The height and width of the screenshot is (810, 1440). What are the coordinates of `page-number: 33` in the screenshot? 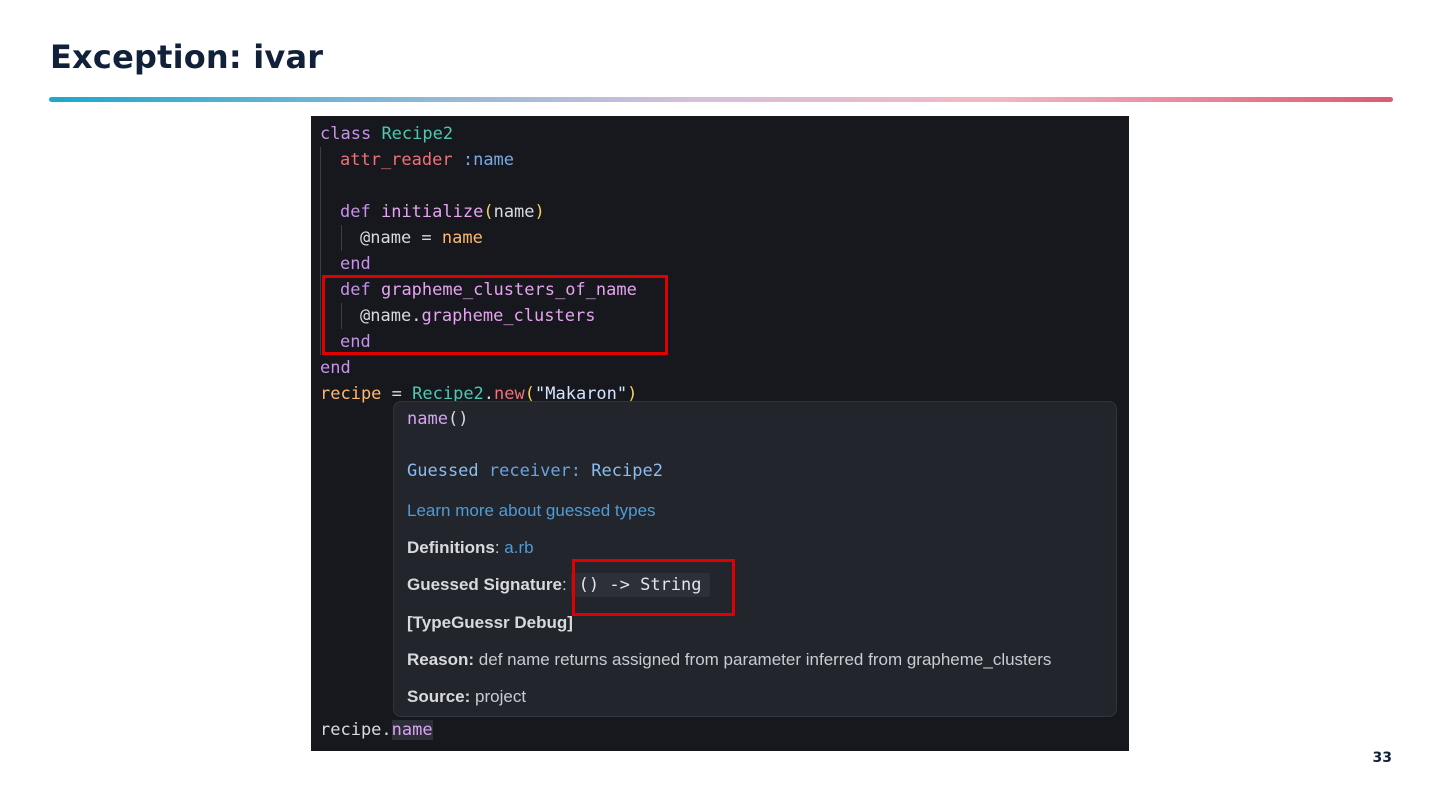 It's located at (1382, 758).